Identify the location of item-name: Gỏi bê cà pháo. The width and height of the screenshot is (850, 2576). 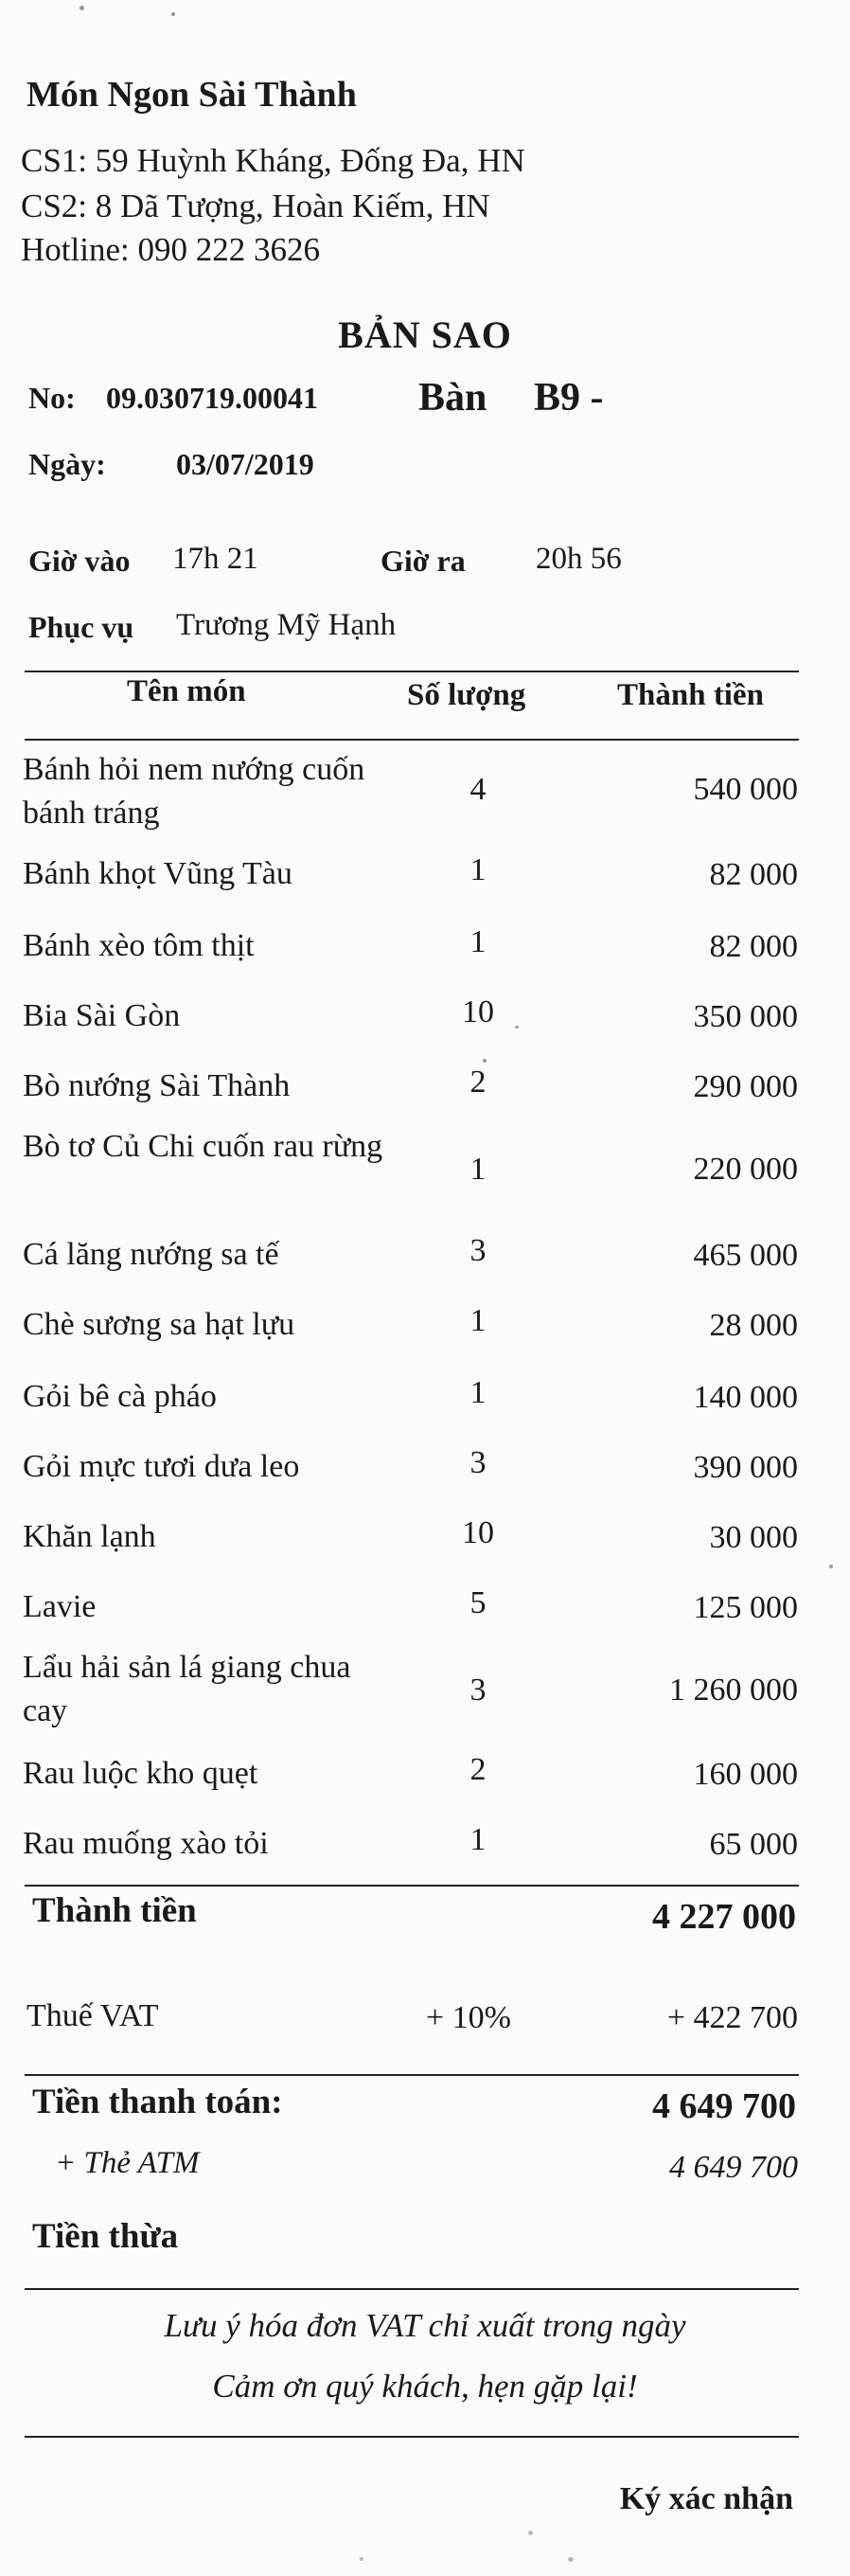
(120, 1396).